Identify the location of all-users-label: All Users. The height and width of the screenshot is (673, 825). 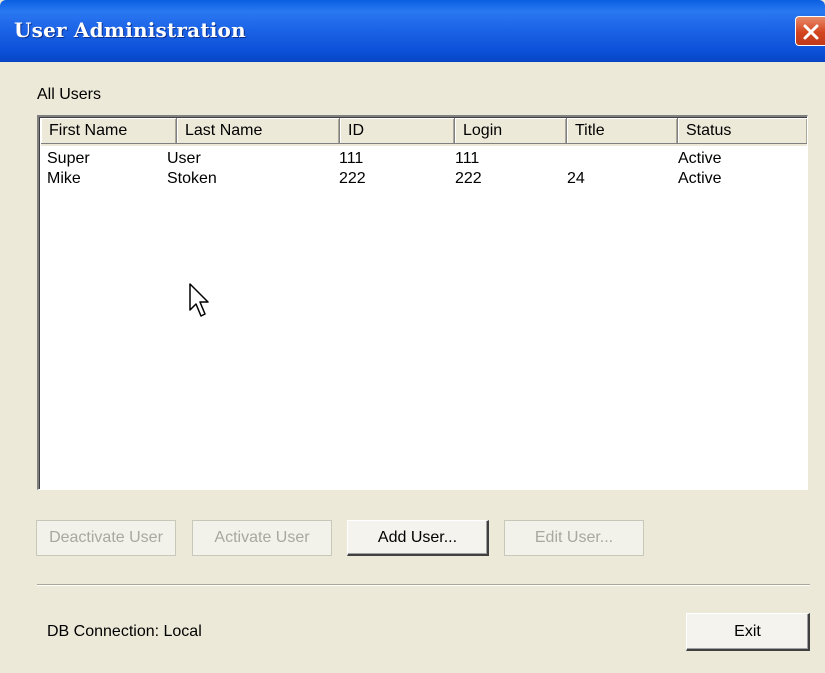
(69, 94).